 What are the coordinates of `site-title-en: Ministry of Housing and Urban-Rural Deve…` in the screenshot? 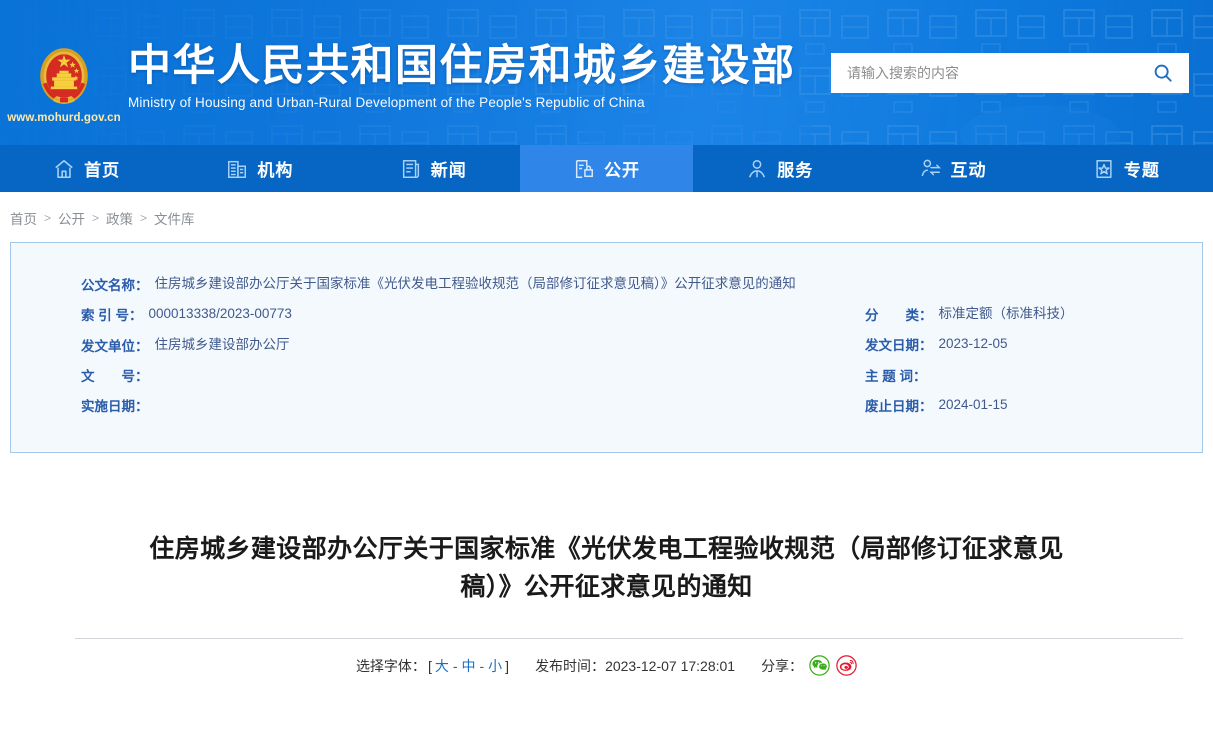 It's located at (386, 103).